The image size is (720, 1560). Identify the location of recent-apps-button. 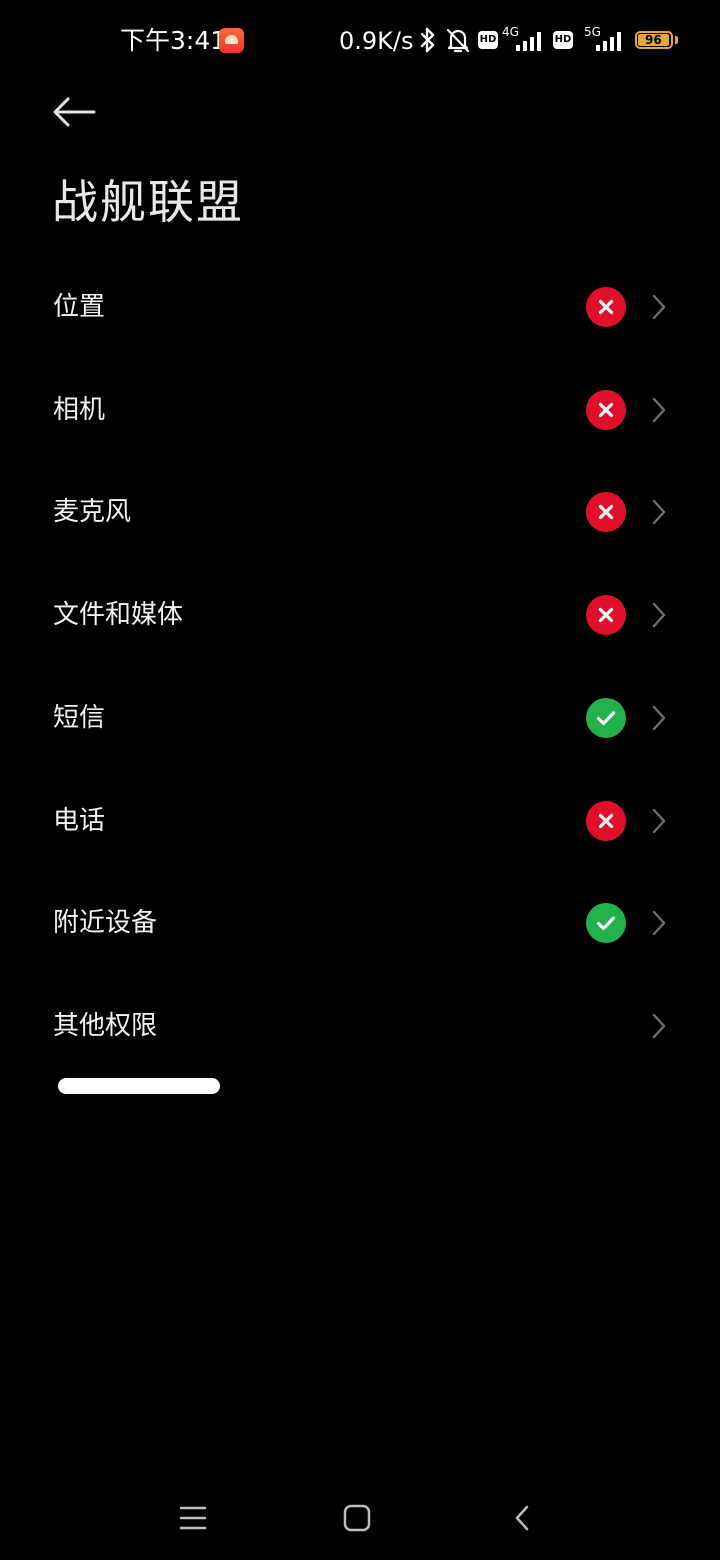
(193, 1518).